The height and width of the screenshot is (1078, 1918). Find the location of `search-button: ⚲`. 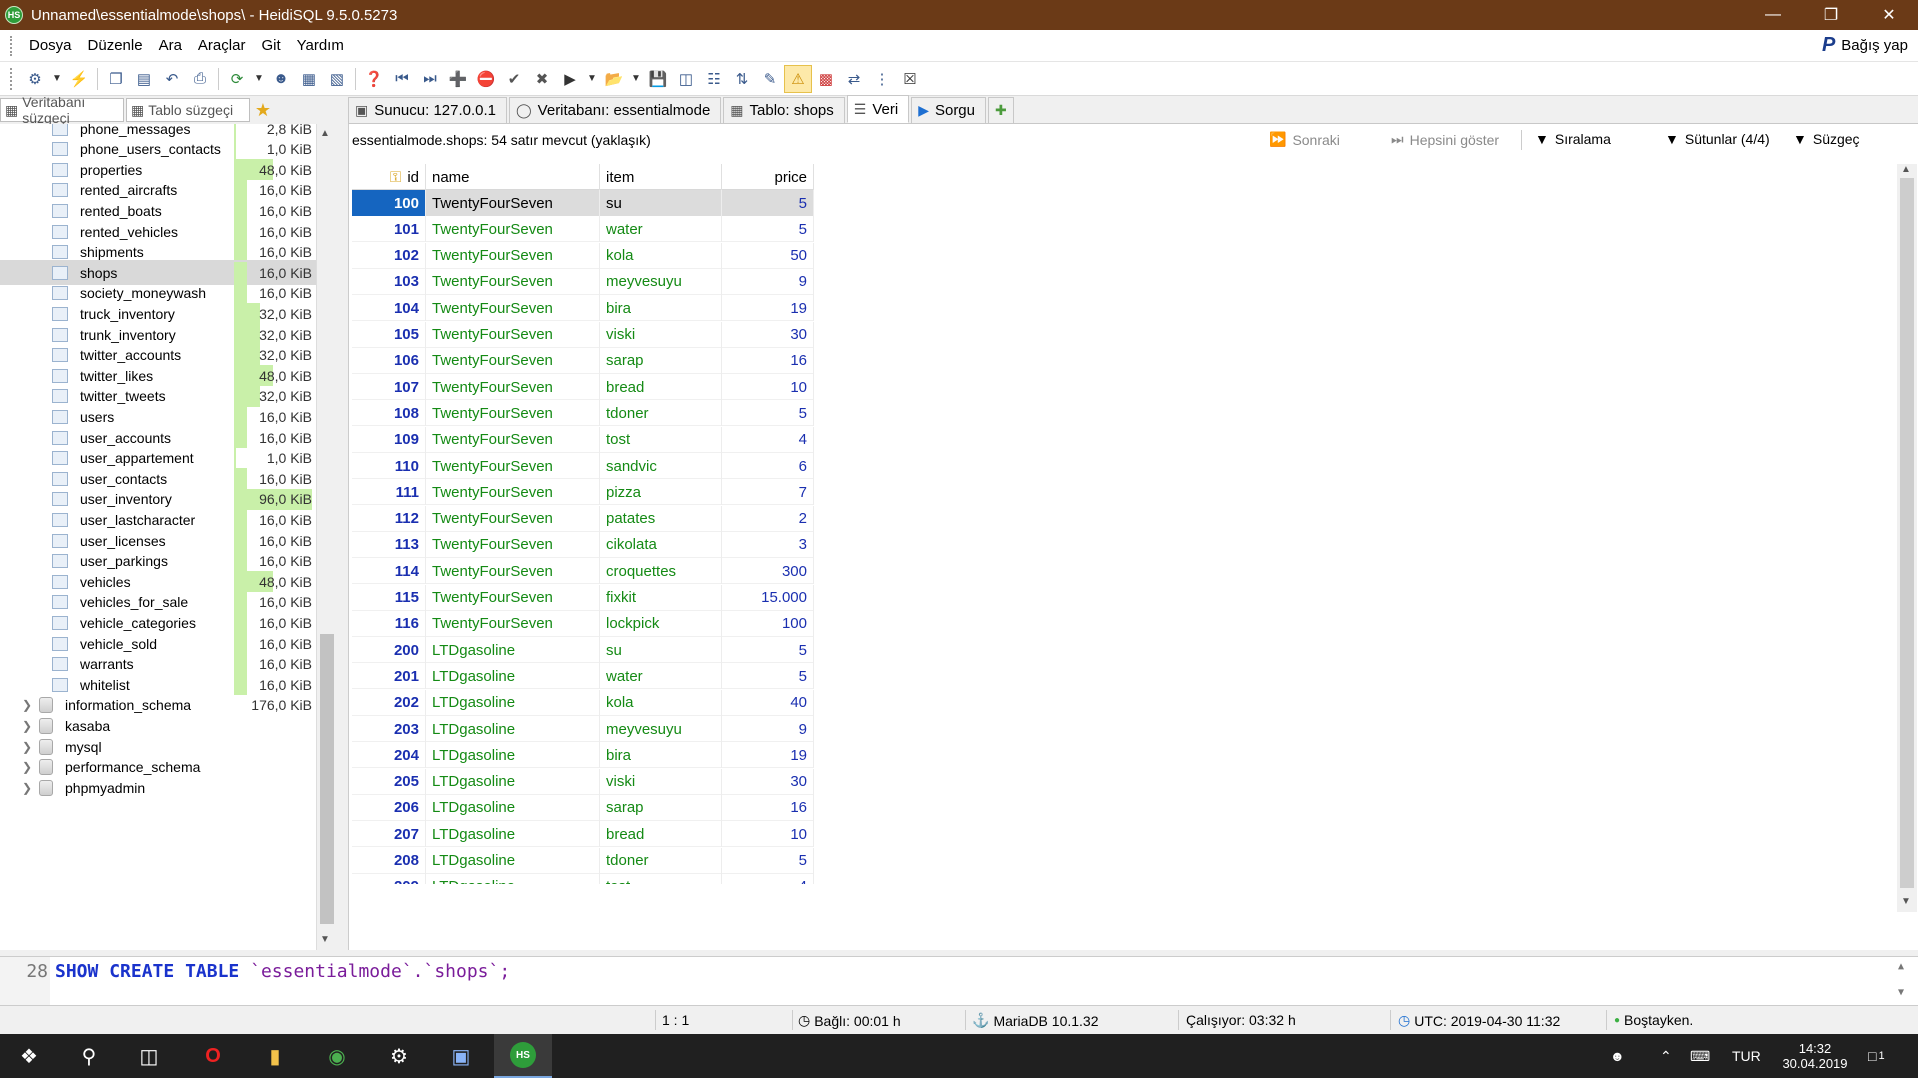

search-button: ⚲ is located at coordinates (89, 1056).